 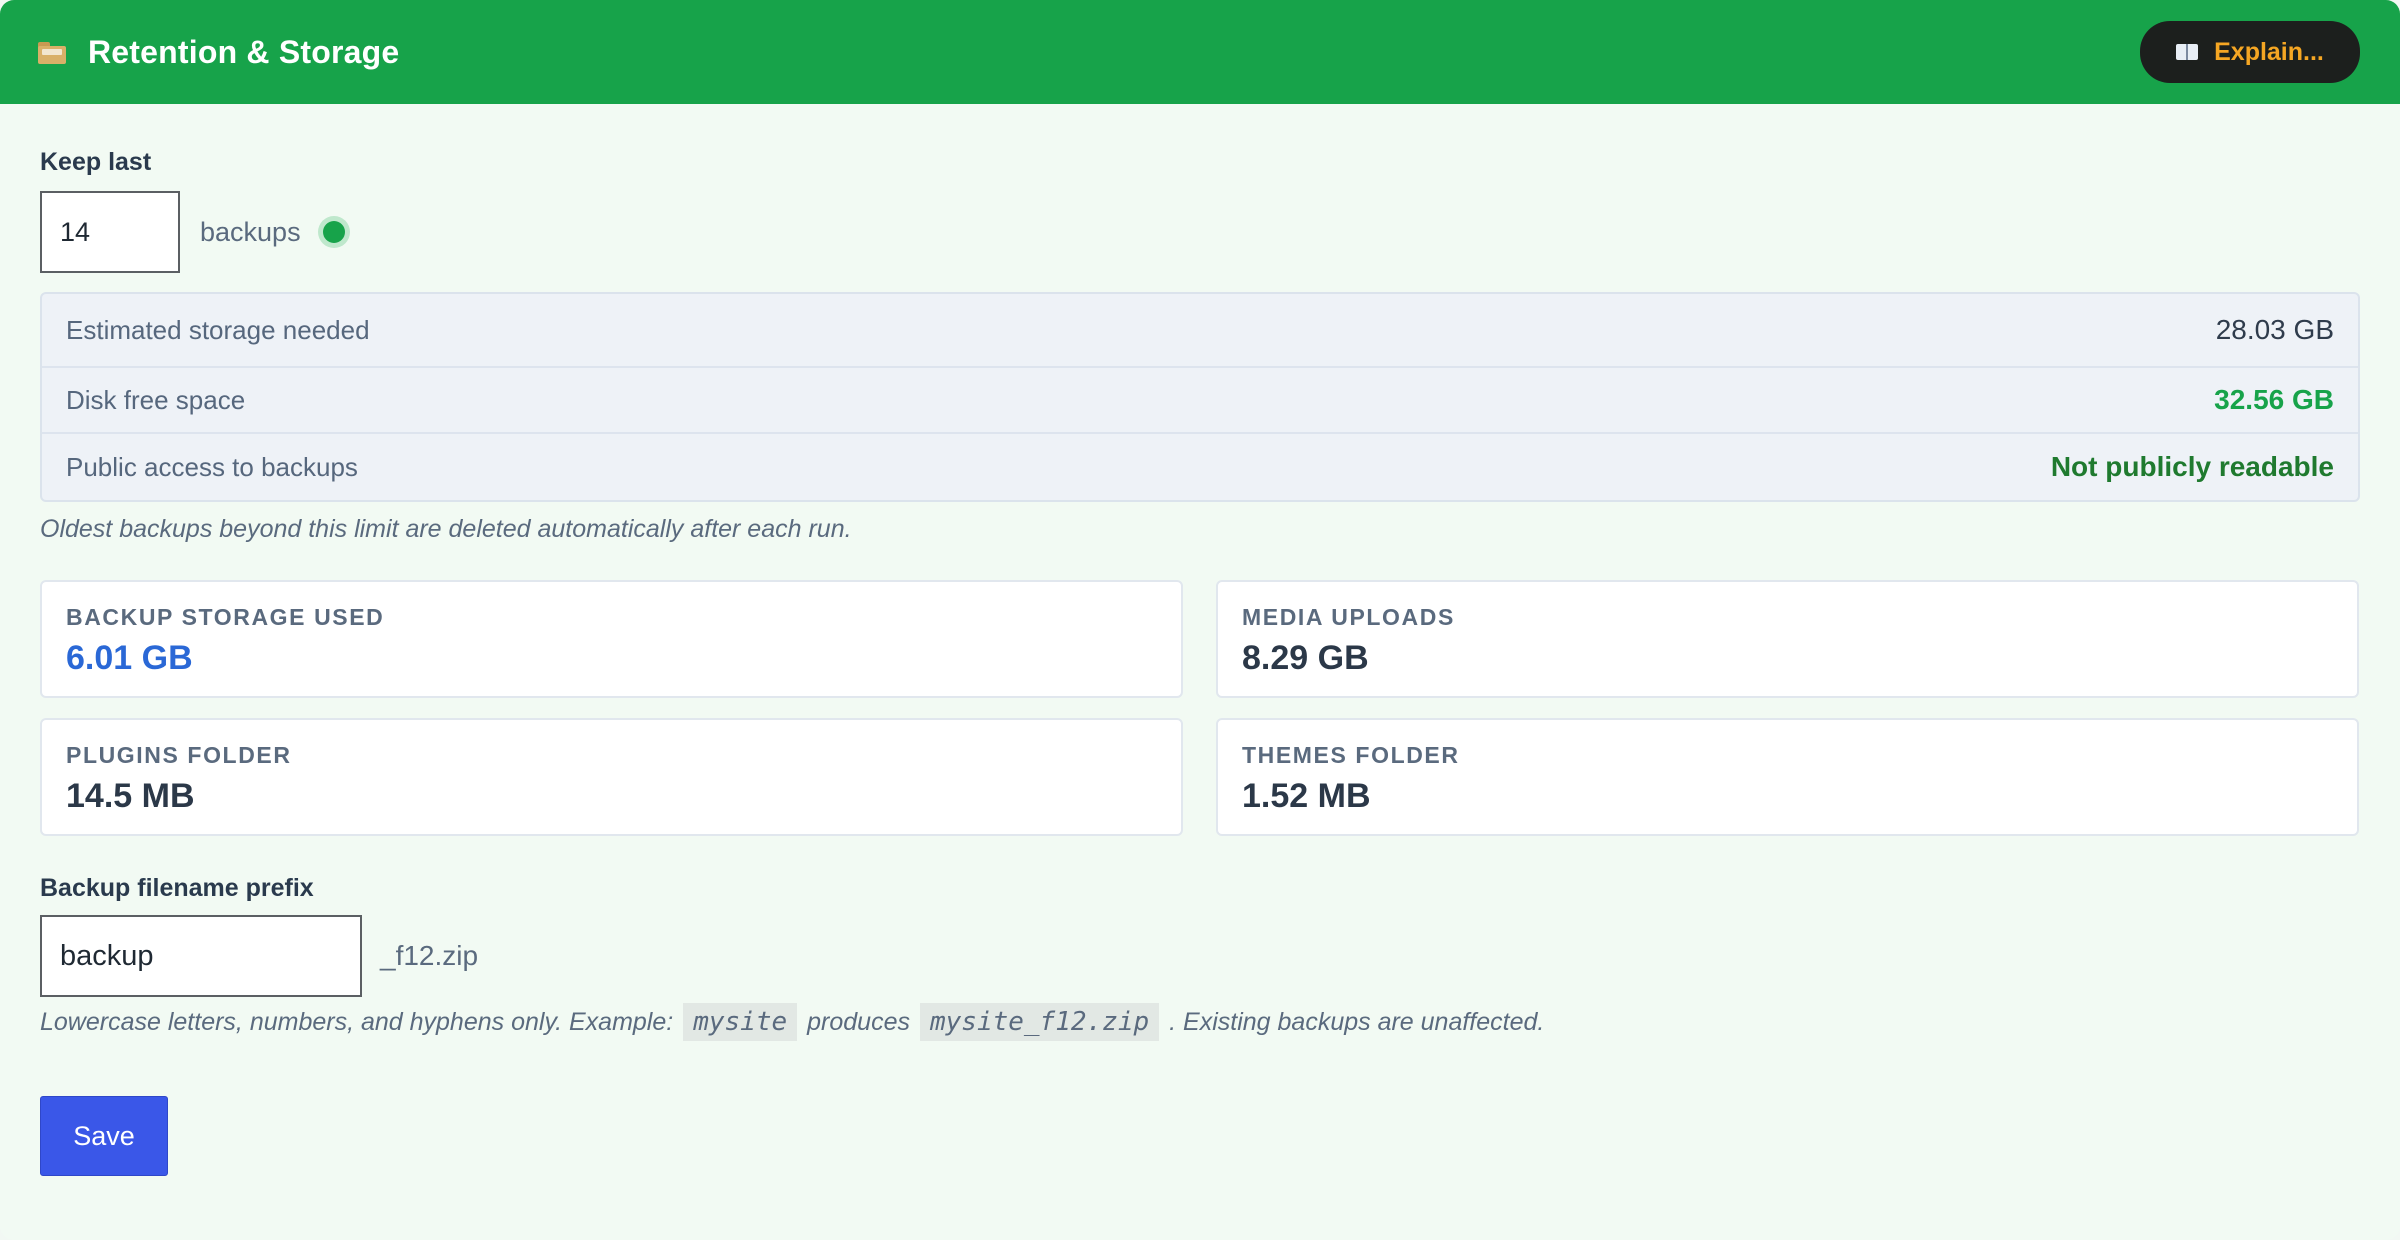 I want to click on stat-value: 14.5 MB, so click(x=130, y=796).